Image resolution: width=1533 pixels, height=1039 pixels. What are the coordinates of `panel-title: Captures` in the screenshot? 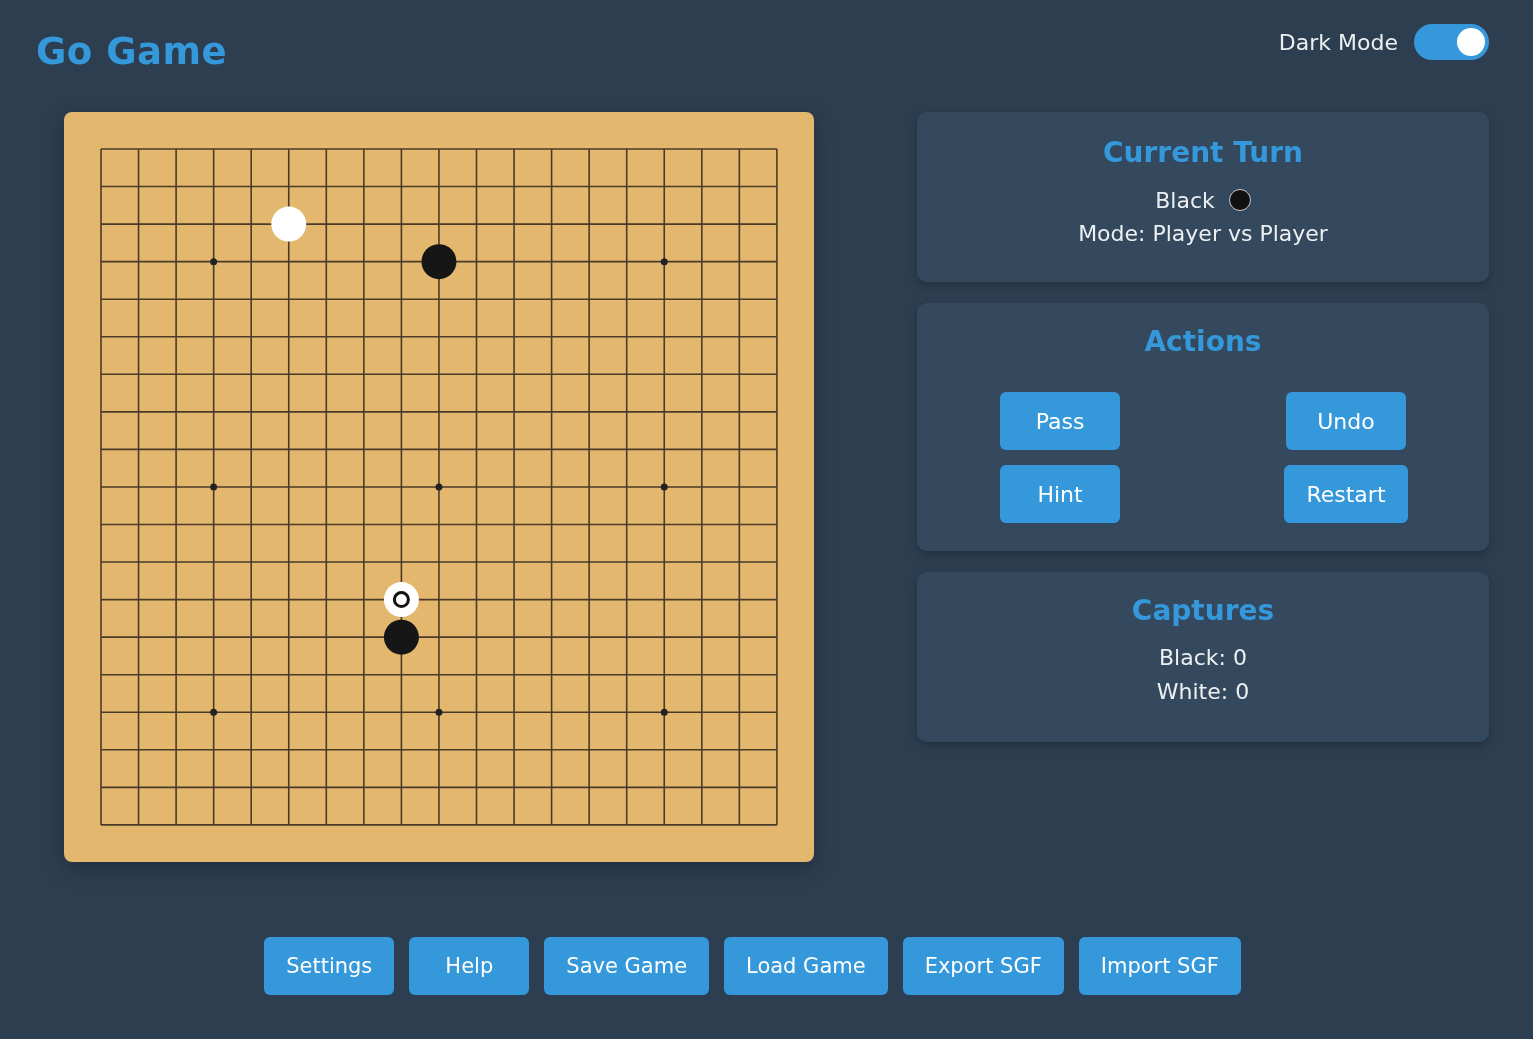 It's located at (1203, 610).